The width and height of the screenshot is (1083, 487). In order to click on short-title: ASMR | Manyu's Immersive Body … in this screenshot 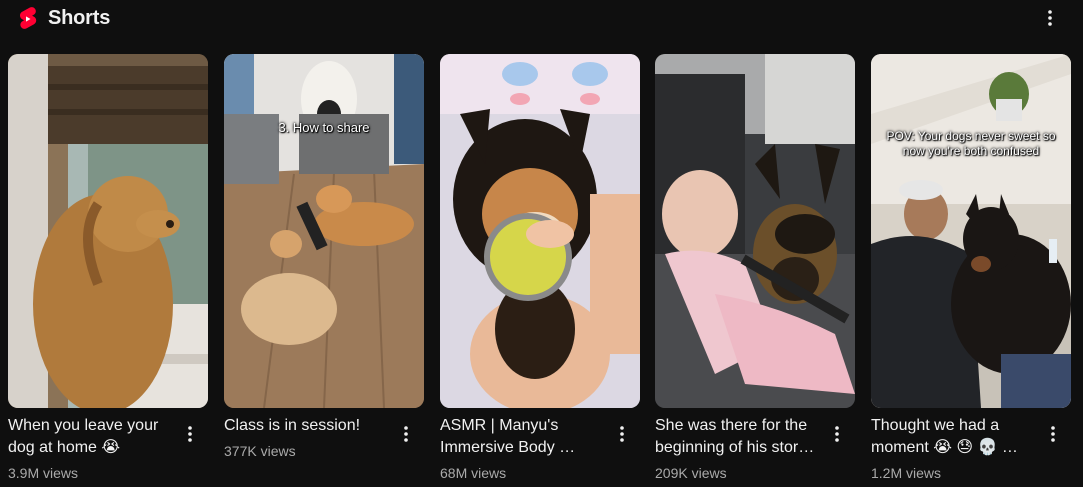, I will do `click(526, 437)`.